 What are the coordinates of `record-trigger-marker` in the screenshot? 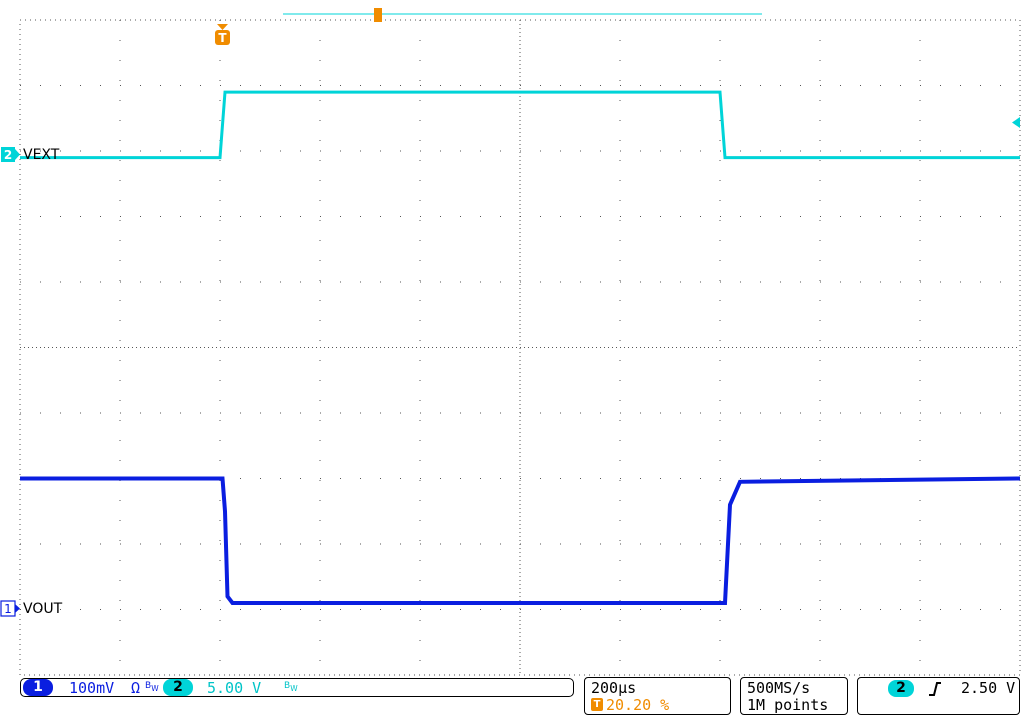 It's located at (378, 15).